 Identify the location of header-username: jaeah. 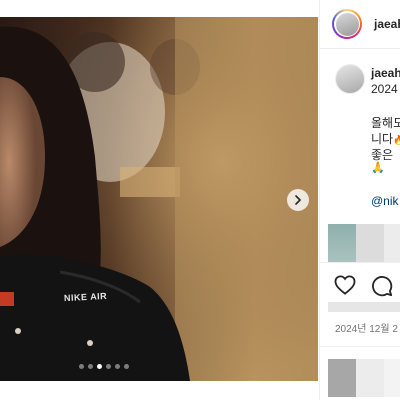
(387, 24).